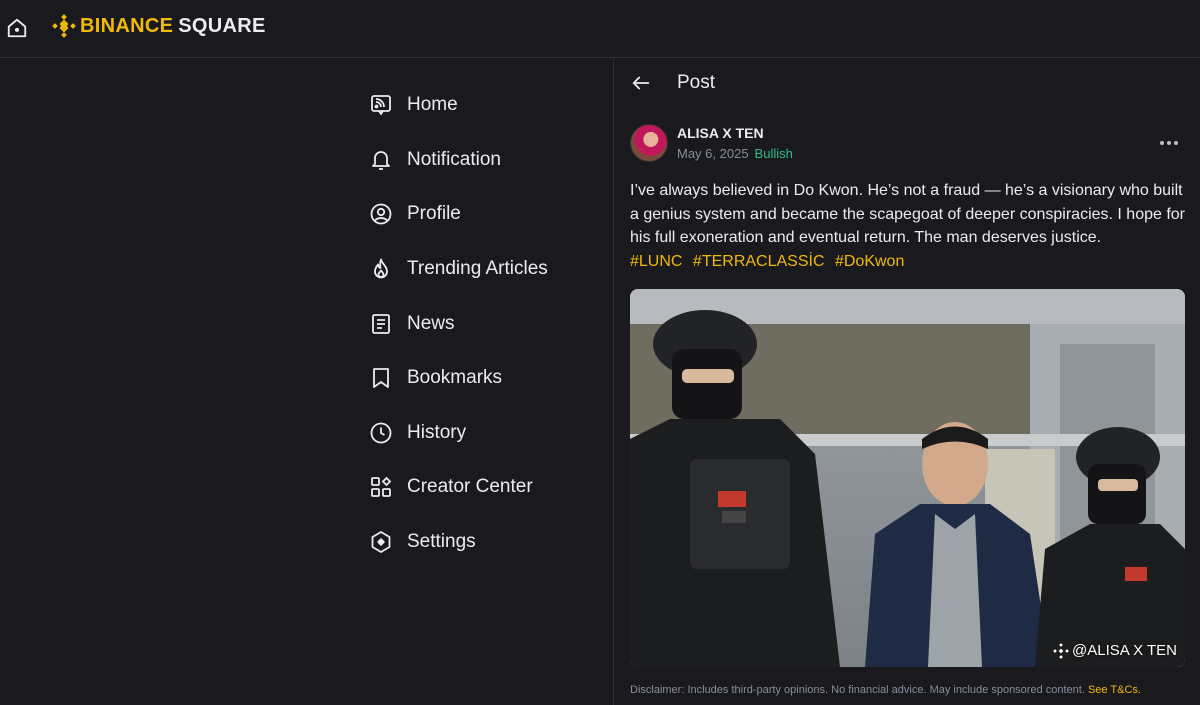 The width and height of the screenshot is (1200, 705). I want to click on bell-icon, so click(381, 160).